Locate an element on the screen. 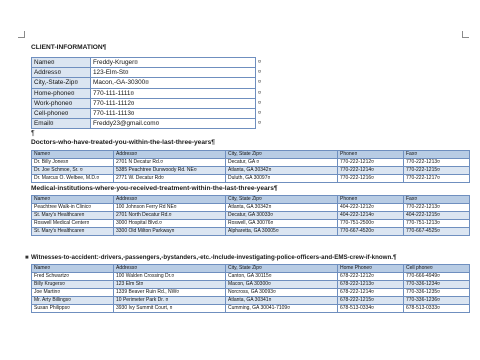 This screenshot has height=360, width=480. table-cell: Mr. Arty Billings¤ is located at coordinates (72, 301).